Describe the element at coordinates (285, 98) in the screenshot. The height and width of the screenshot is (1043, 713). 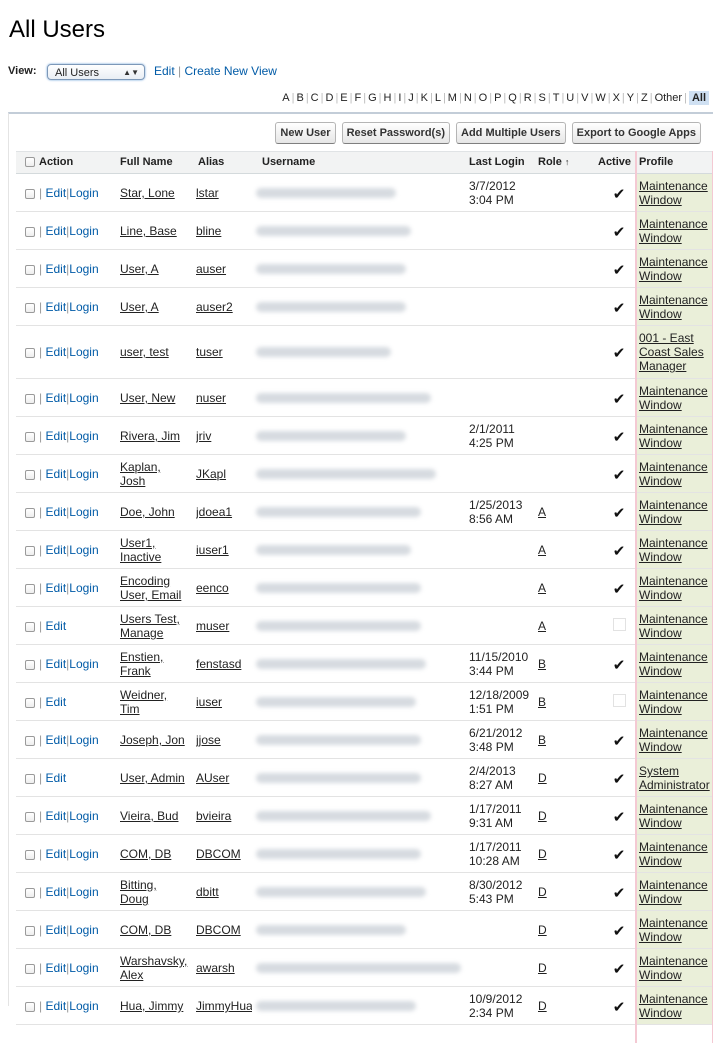
I see `alphabet-filter-a: A` at that location.